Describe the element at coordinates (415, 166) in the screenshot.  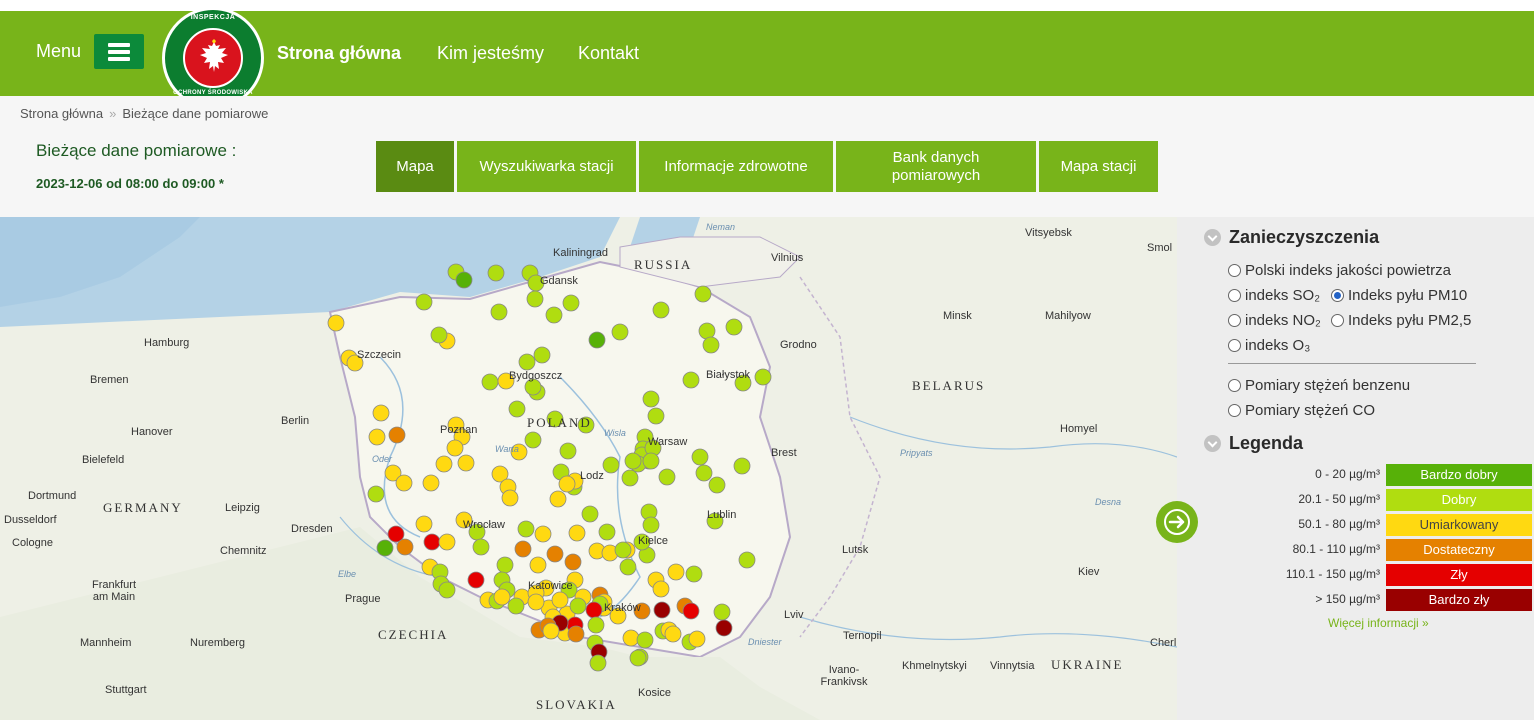
I see `tab-map: Mapa` at that location.